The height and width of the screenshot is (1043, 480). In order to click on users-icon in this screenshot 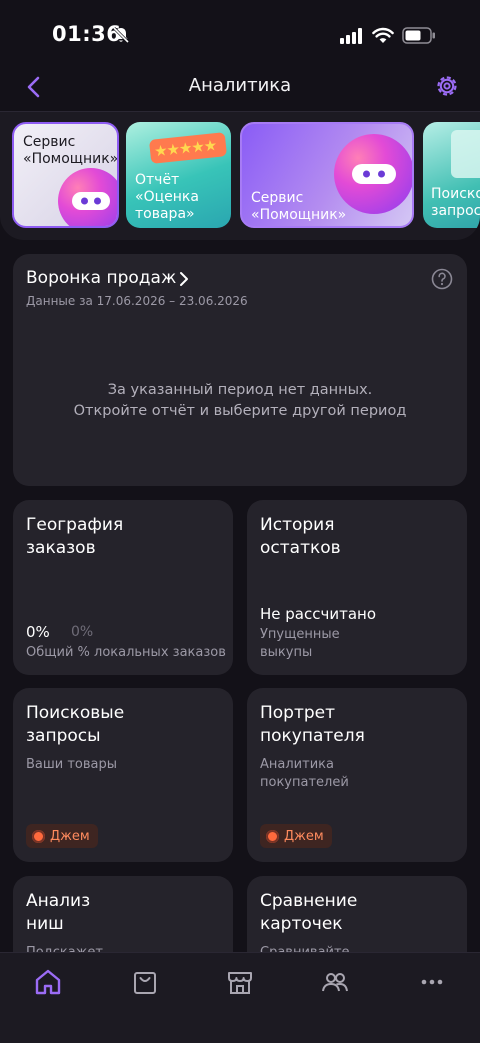, I will do `click(335, 982)`.